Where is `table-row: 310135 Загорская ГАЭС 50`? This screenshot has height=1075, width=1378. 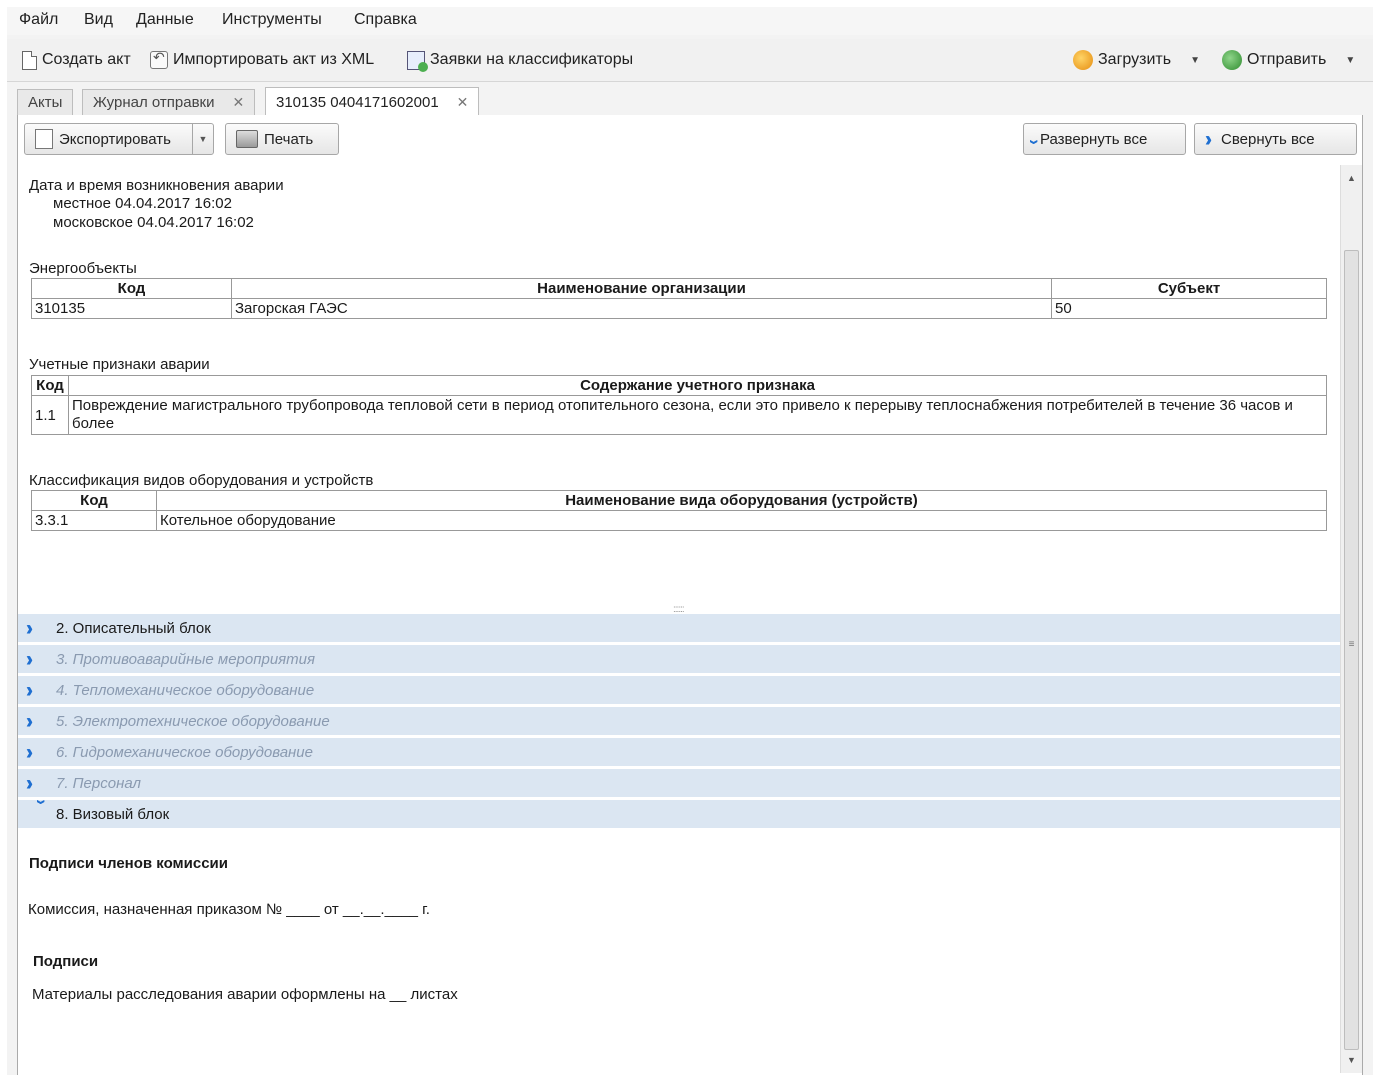
table-row: 310135 Загорская ГАЭС 50 is located at coordinates (679, 308).